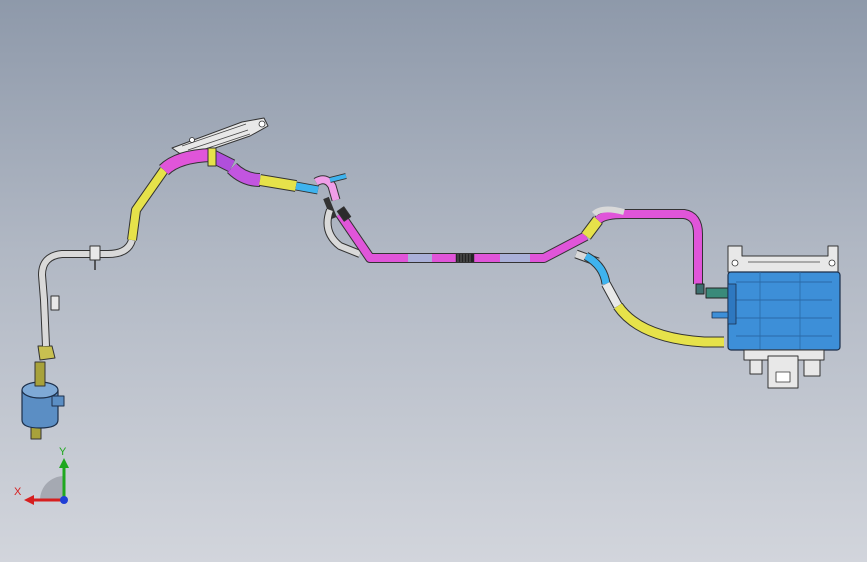 This screenshot has height=562, width=867. Describe the element at coordinates (776, 317) in the screenshot. I see `charcoal-canister` at that location.